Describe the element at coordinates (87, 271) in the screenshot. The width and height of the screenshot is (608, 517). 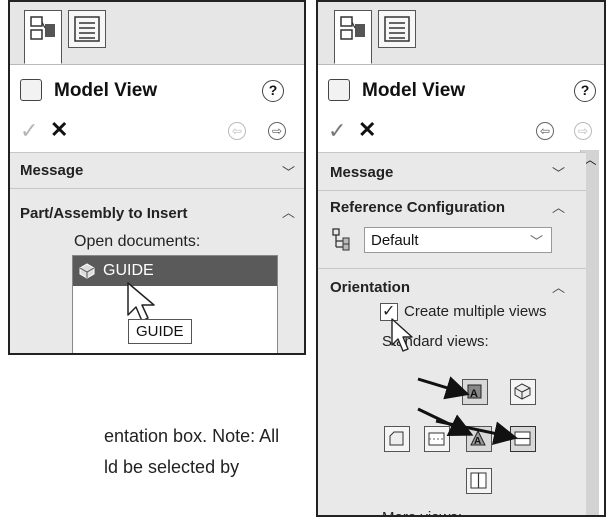
I see `part-icon` at that location.